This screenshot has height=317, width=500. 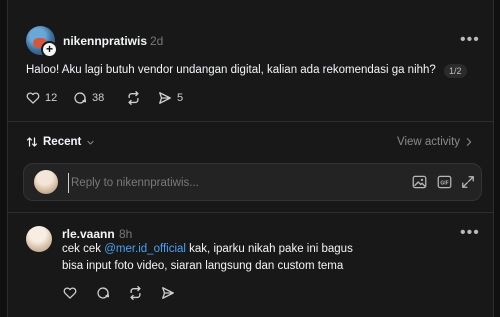 What do you see at coordinates (98, 98) in the screenshot?
I see `comment-count: 38` at bounding box center [98, 98].